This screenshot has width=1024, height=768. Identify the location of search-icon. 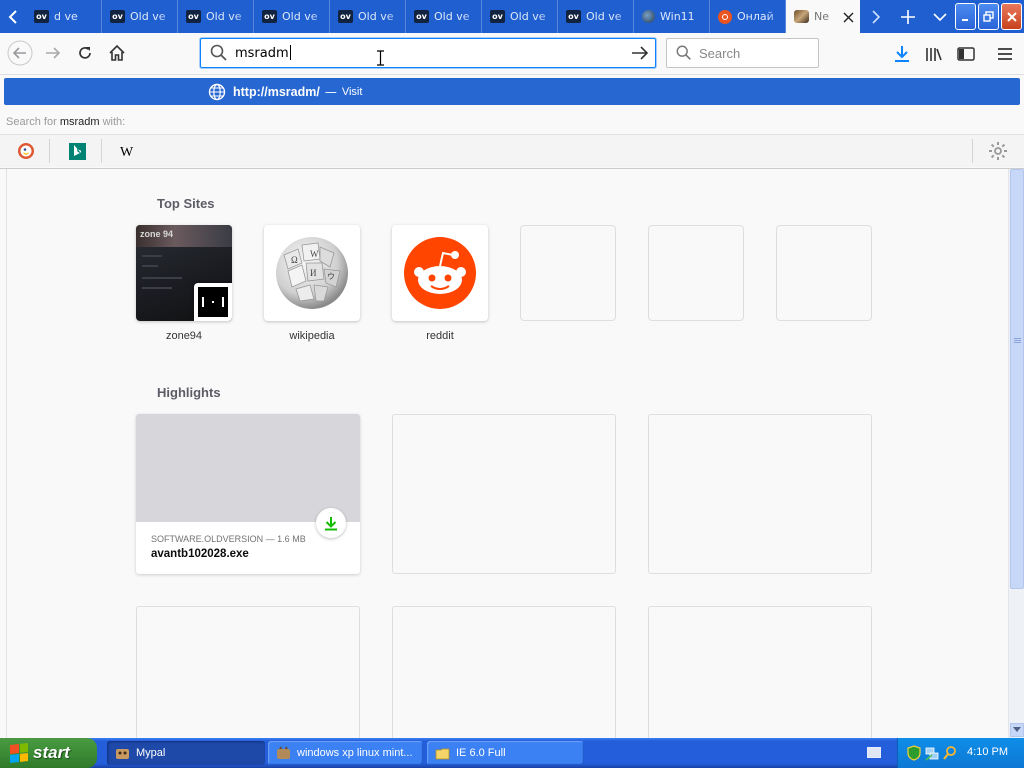
(218, 52).